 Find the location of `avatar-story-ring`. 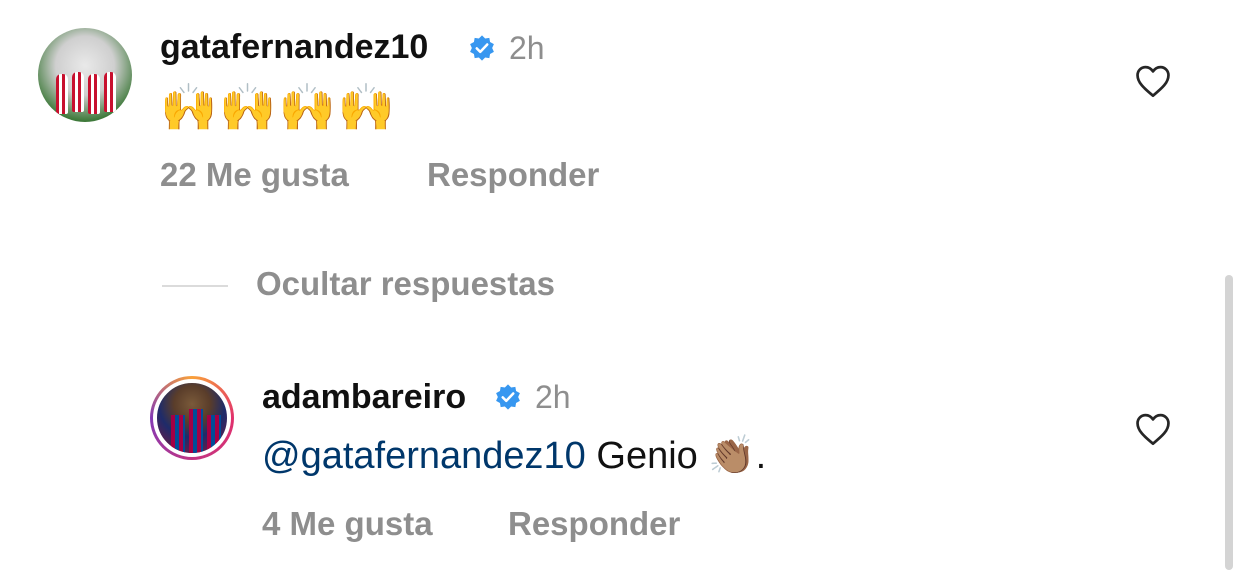

avatar-story-ring is located at coordinates (192, 418).